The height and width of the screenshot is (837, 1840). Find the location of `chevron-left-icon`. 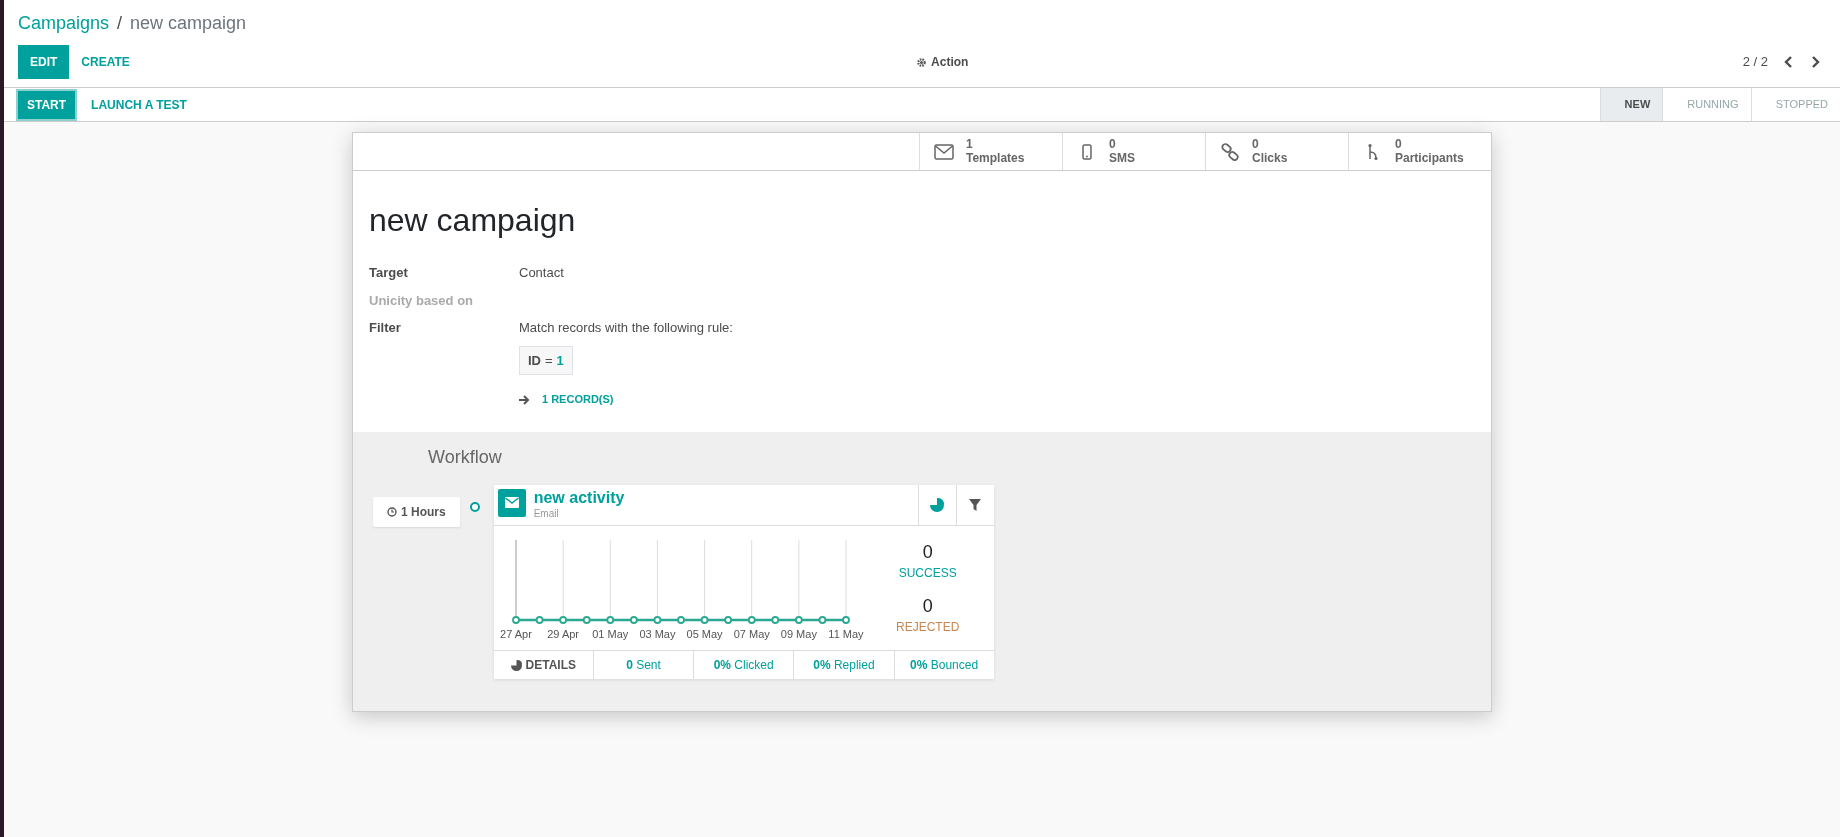

chevron-left-icon is located at coordinates (1789, 62).